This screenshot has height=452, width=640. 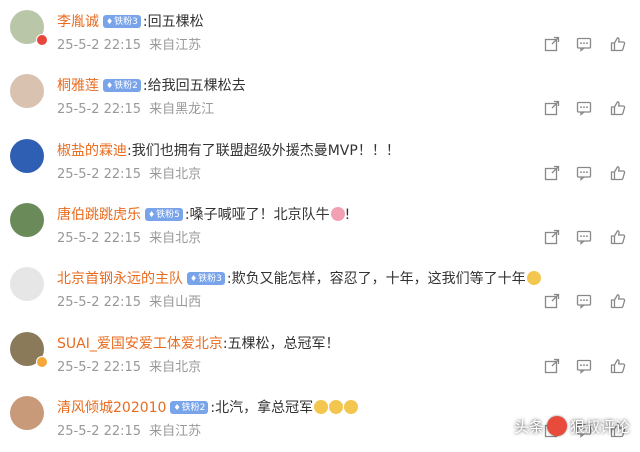 What do you see at coordinates (257, 214) in the screenshot?
I see `comment-text: :嗓子喊哑了！北京队牛` at bounding box center [257, 214].